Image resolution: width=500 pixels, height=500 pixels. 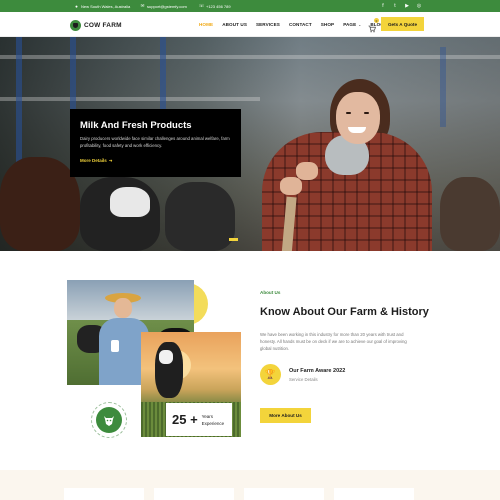 What do you see at coordinates (206, 24) in the screenshot?
I see `nav-item-home: HOME` at bounding box center [206, 24].